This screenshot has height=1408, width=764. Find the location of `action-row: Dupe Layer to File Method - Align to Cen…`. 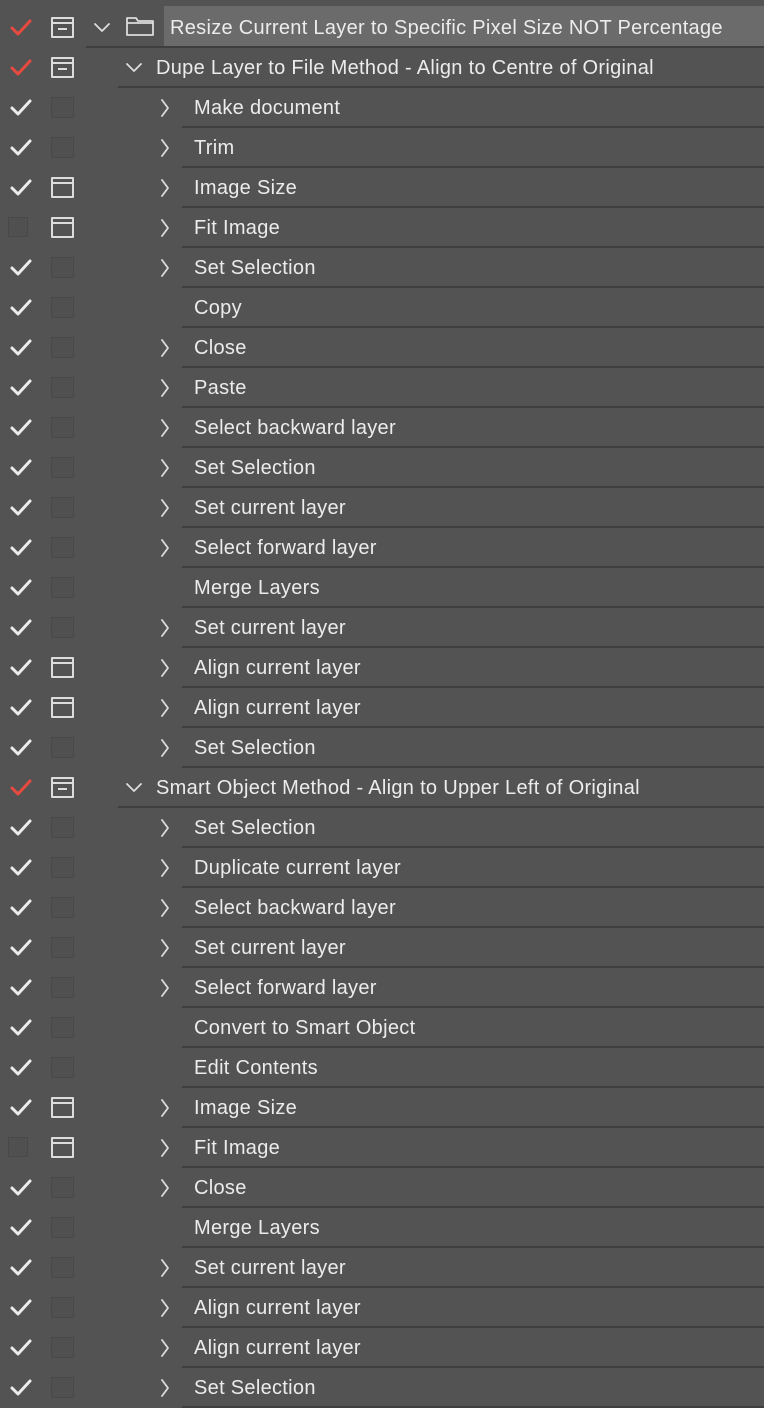

action-row: Dupe Layer to File Method - Align to Cen… is located at coordinates (382, 68).